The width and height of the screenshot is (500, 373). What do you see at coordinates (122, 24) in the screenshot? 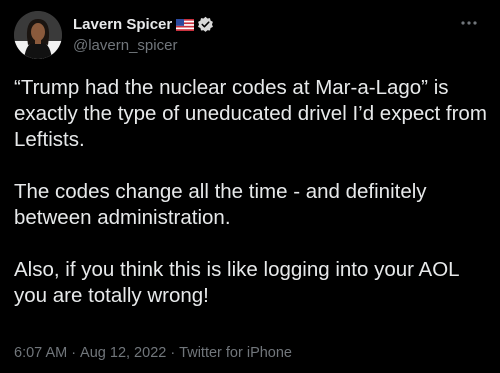
I see `display-name: Lavern Spicer` at bounding box center [122, 24].